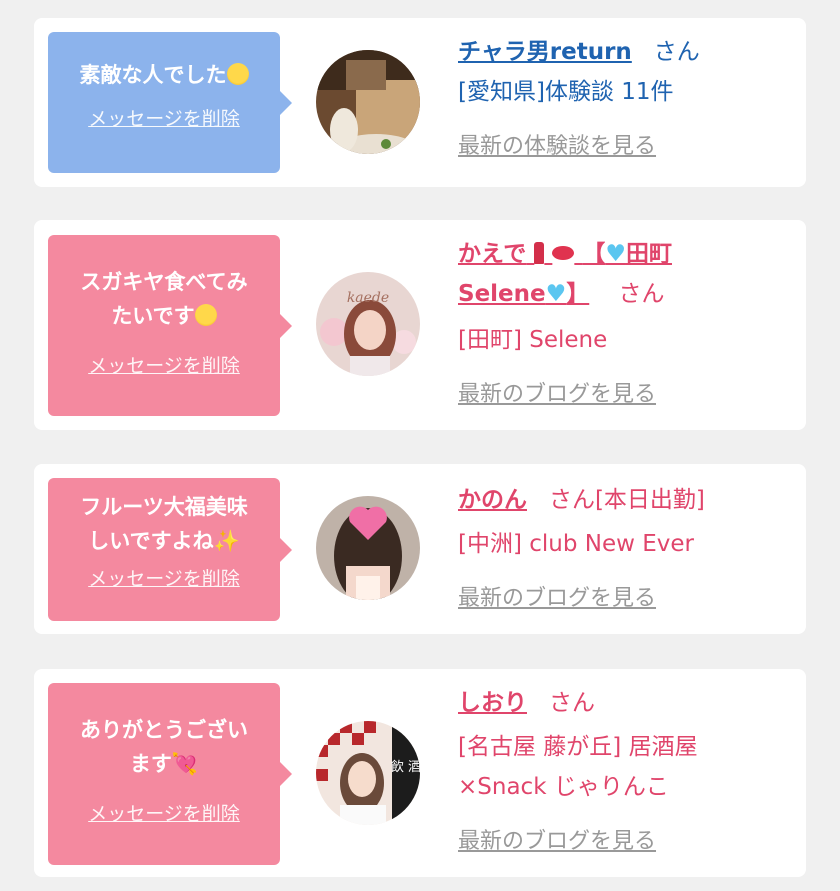  I want to click on kiss-mark-emoji-icon, so click(563, 253).